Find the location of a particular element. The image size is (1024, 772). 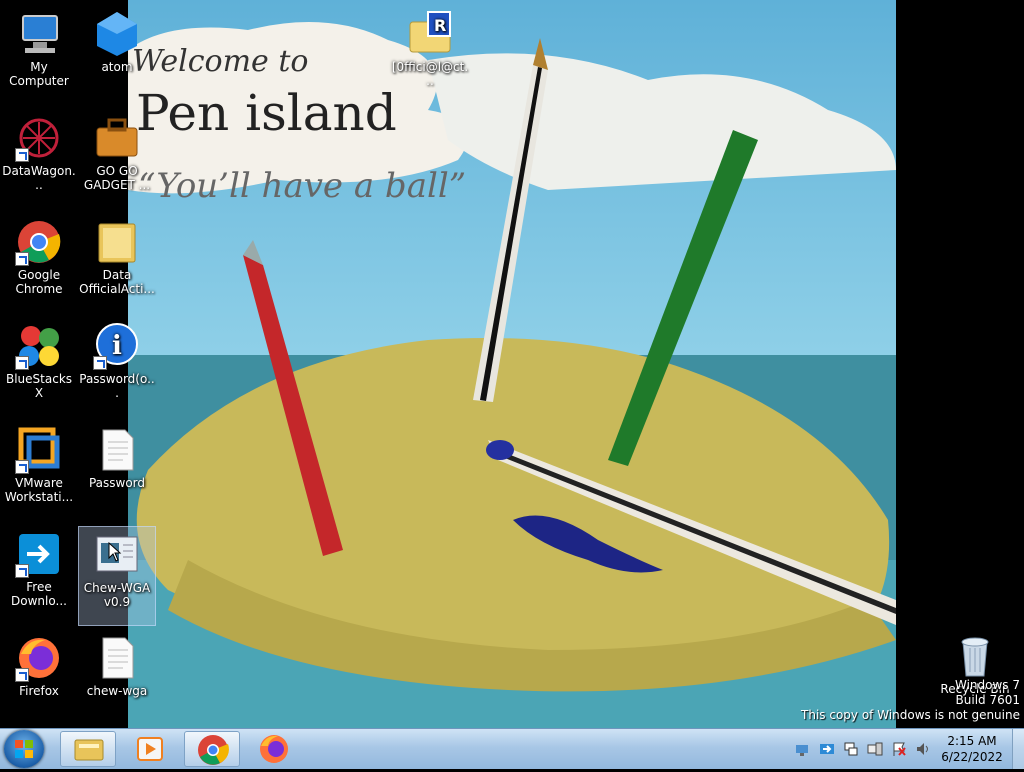

start-button is located at coordinates (24, 749).